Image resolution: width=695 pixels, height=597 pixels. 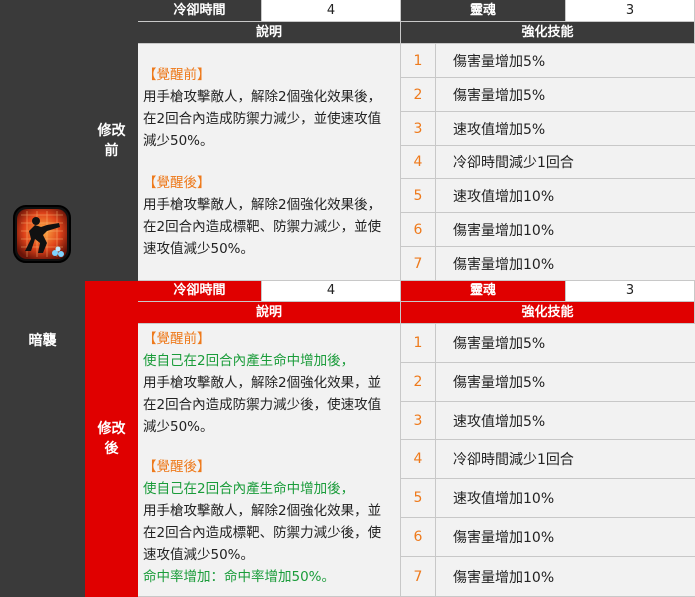 What do you see at coordinates (111, 140) in the screenshot?
I see `version-before-label: 修改前` at bounding box center [111, 140].